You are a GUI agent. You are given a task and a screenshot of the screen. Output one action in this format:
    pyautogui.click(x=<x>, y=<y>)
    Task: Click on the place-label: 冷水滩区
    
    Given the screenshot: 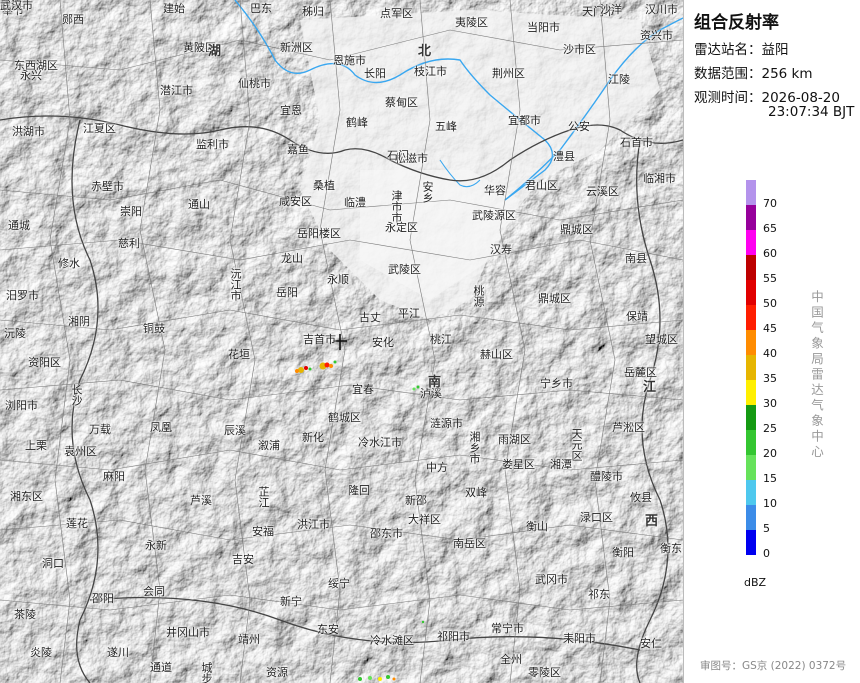 What is the action you would take?
    pyautogui.click(x=392, y=640)
    